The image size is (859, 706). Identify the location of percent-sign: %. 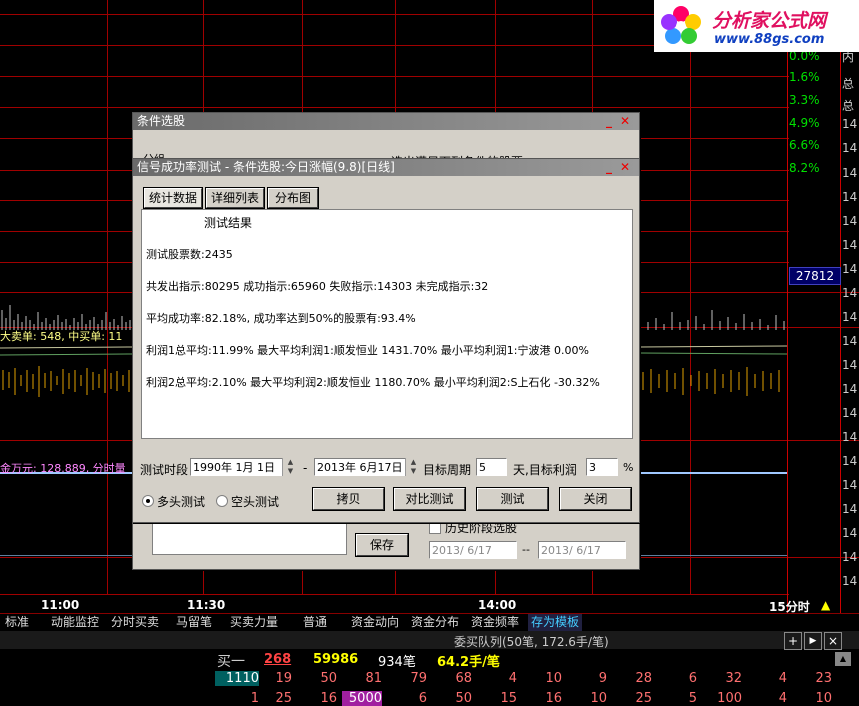
(628, 467).